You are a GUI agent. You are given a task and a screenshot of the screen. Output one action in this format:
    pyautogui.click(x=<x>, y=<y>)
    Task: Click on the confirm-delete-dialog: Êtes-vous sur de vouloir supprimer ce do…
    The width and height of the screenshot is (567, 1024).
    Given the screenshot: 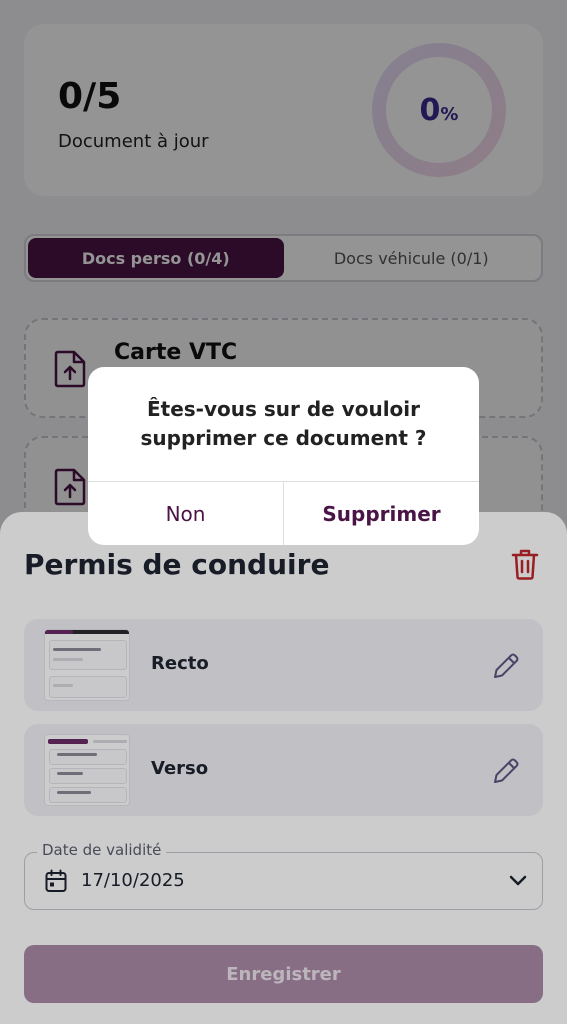 What is the action you would take?
    pyautogui.click(x=283, y=456)
    